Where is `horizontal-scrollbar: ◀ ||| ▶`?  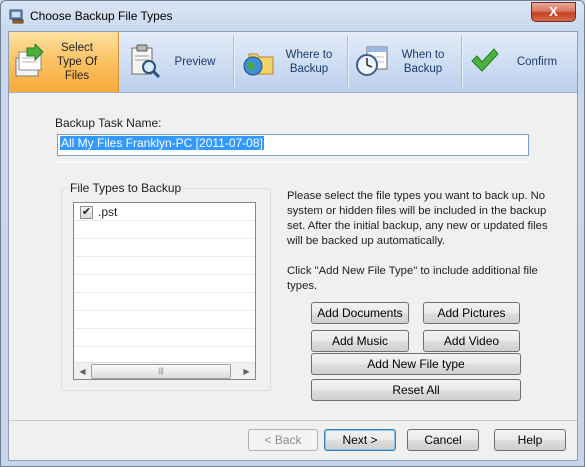
horizontal-scrollbar: ◀ ||| ▶ is located at coordinates (164, 370).